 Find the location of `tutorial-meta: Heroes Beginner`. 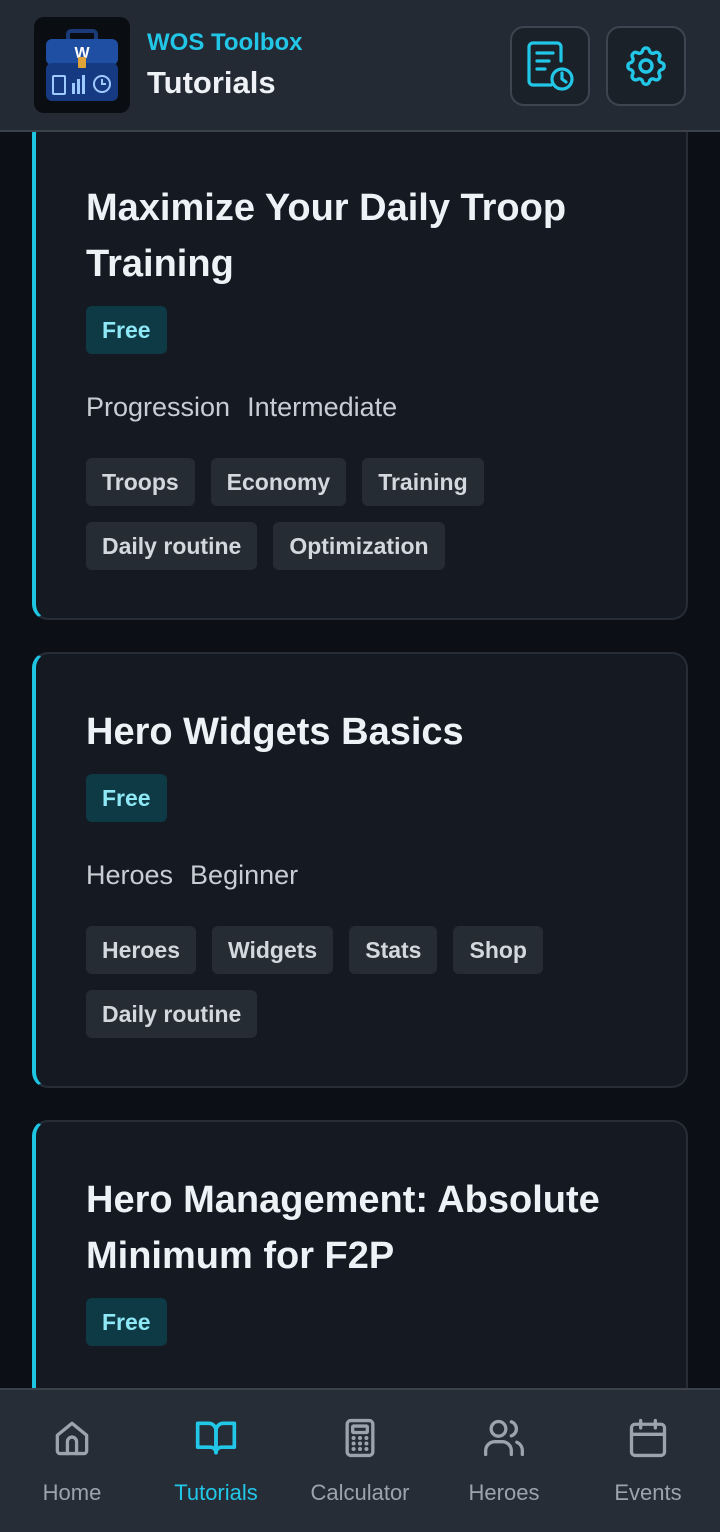

tutorial-meta: Heroes Beginner is located at coordinates (192, 875).